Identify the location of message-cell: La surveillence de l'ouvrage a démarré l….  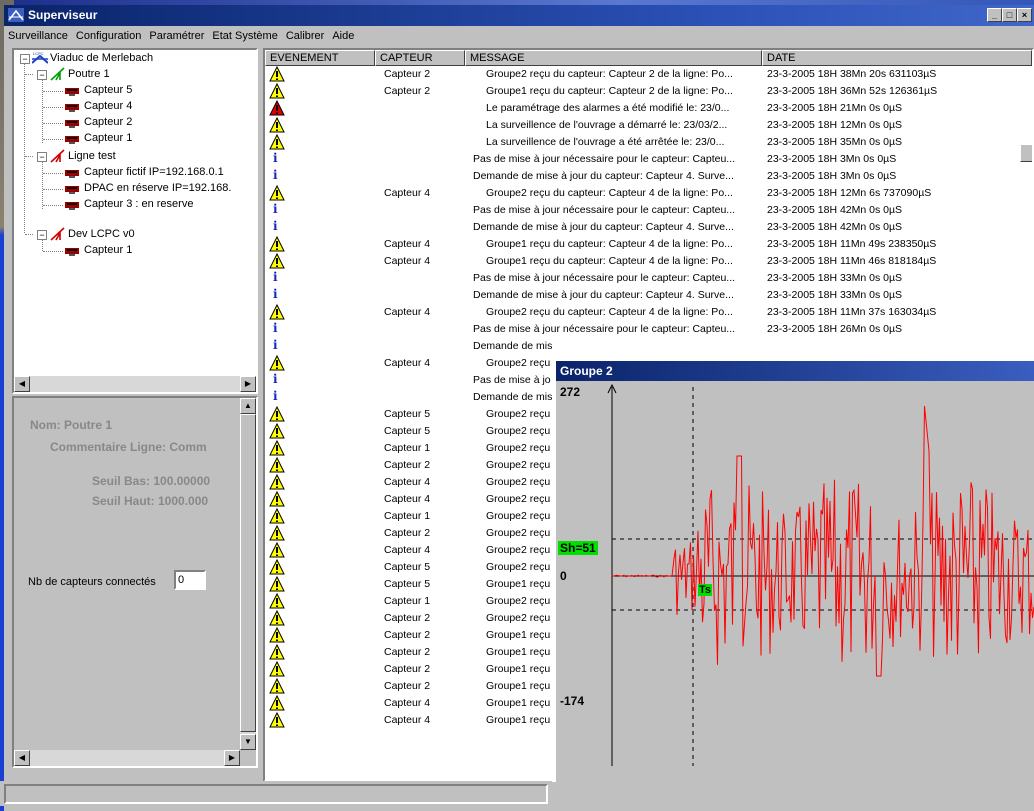
(607, 125).